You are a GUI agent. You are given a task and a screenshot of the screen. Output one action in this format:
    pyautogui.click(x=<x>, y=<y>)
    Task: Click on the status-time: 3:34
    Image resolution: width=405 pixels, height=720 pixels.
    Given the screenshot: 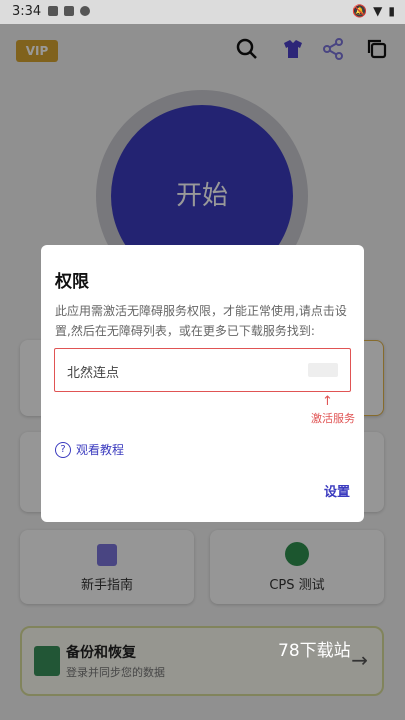 What is the action you would take?
    pyautogui.click(x=27, y=11)
    